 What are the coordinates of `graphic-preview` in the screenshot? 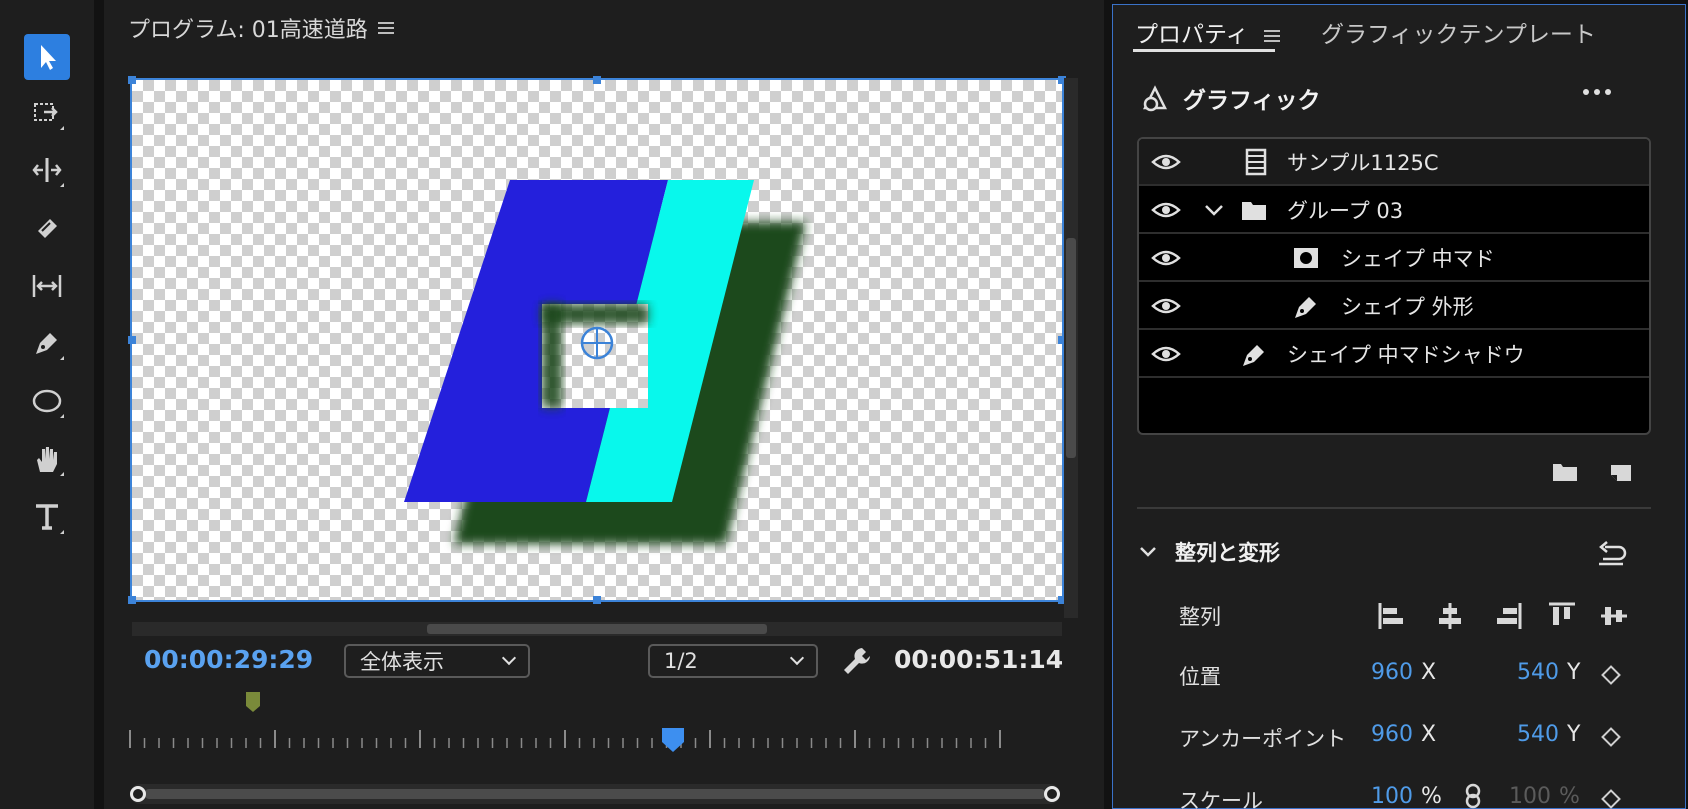 It's located at (605, 362).